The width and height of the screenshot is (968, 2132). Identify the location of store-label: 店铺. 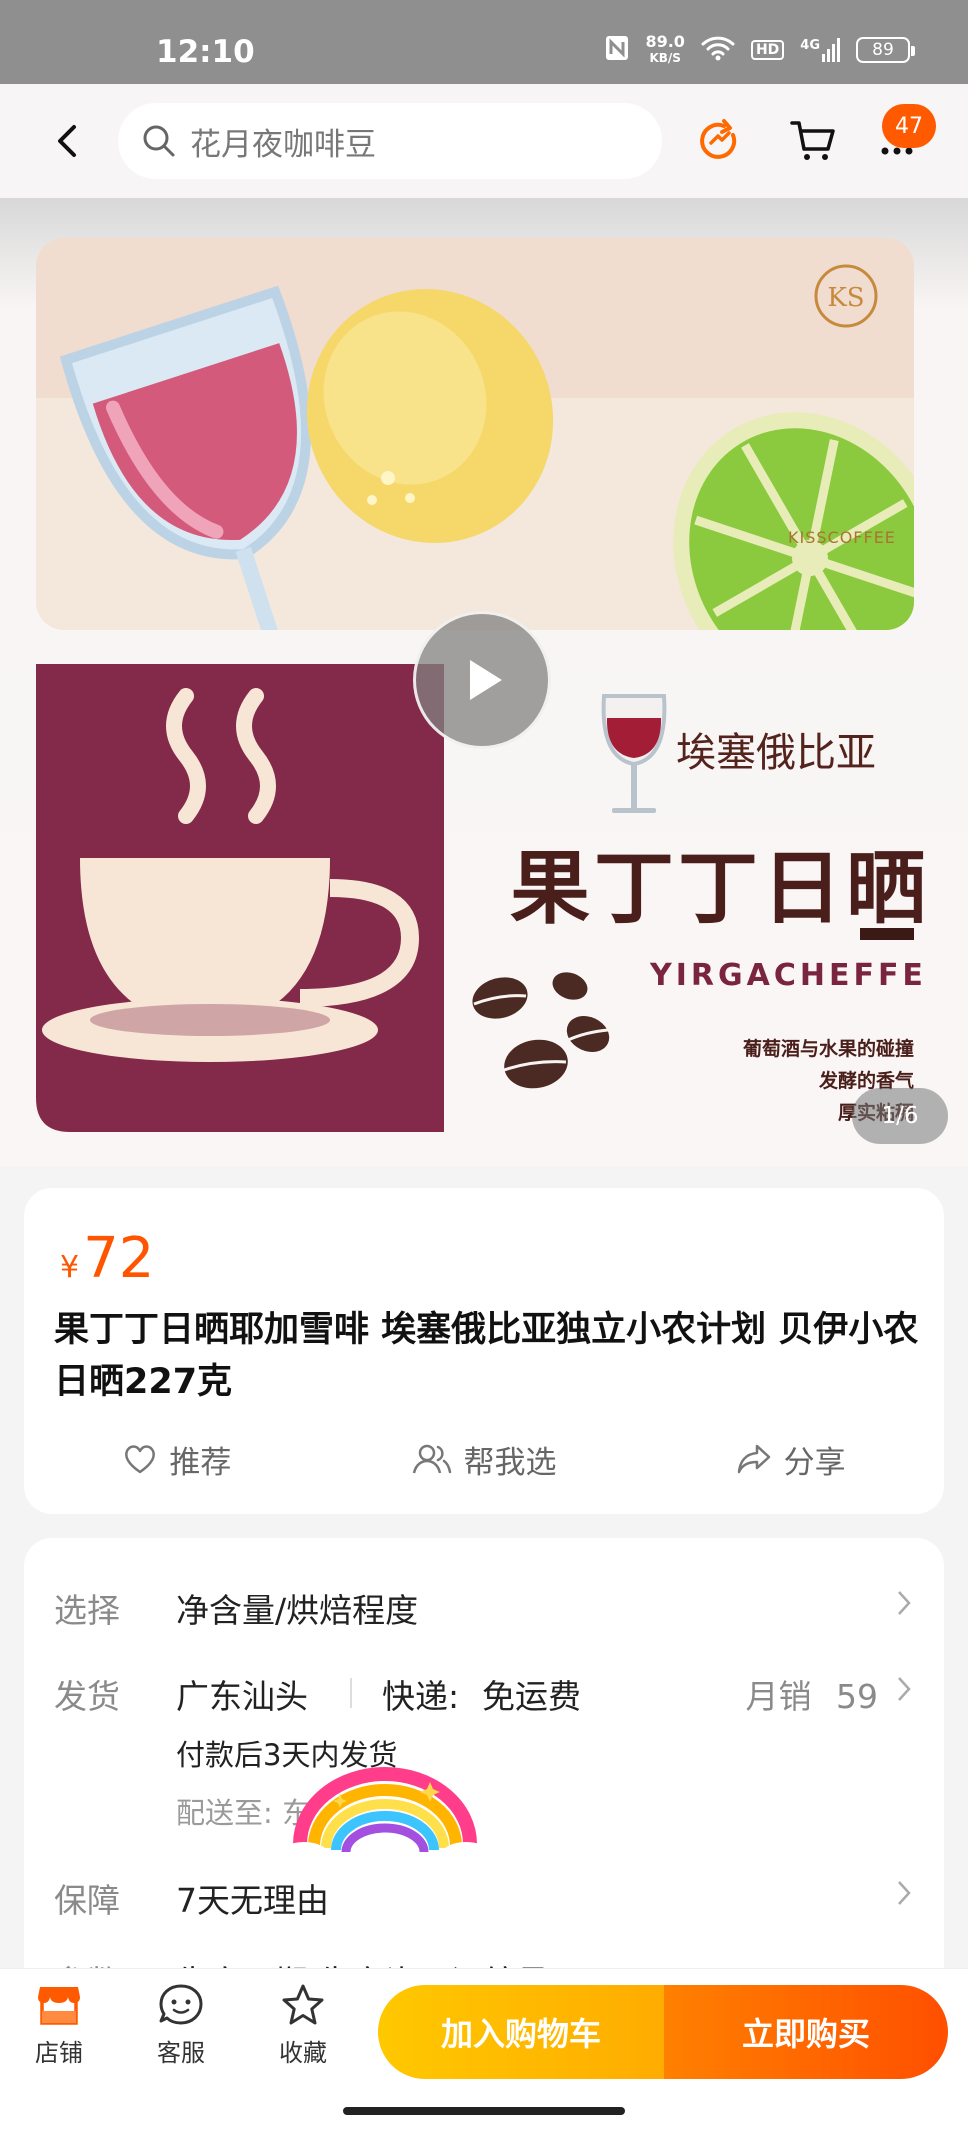
(59, 2053).